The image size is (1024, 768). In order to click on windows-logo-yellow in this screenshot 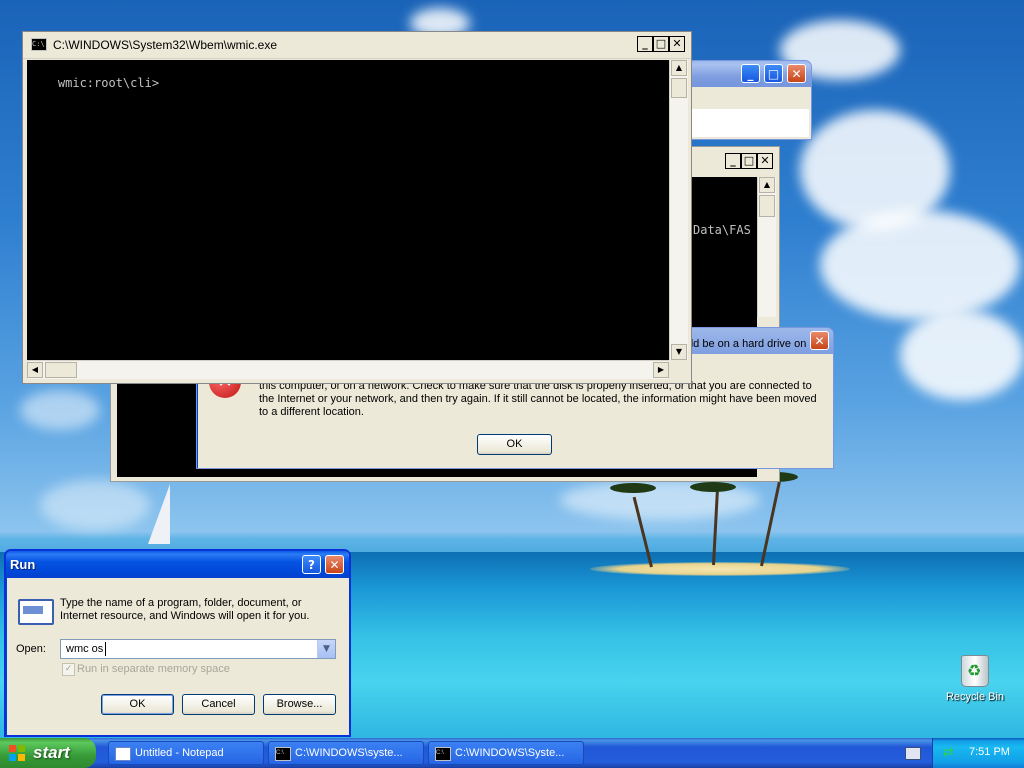, I will do `click(21, 757)`.